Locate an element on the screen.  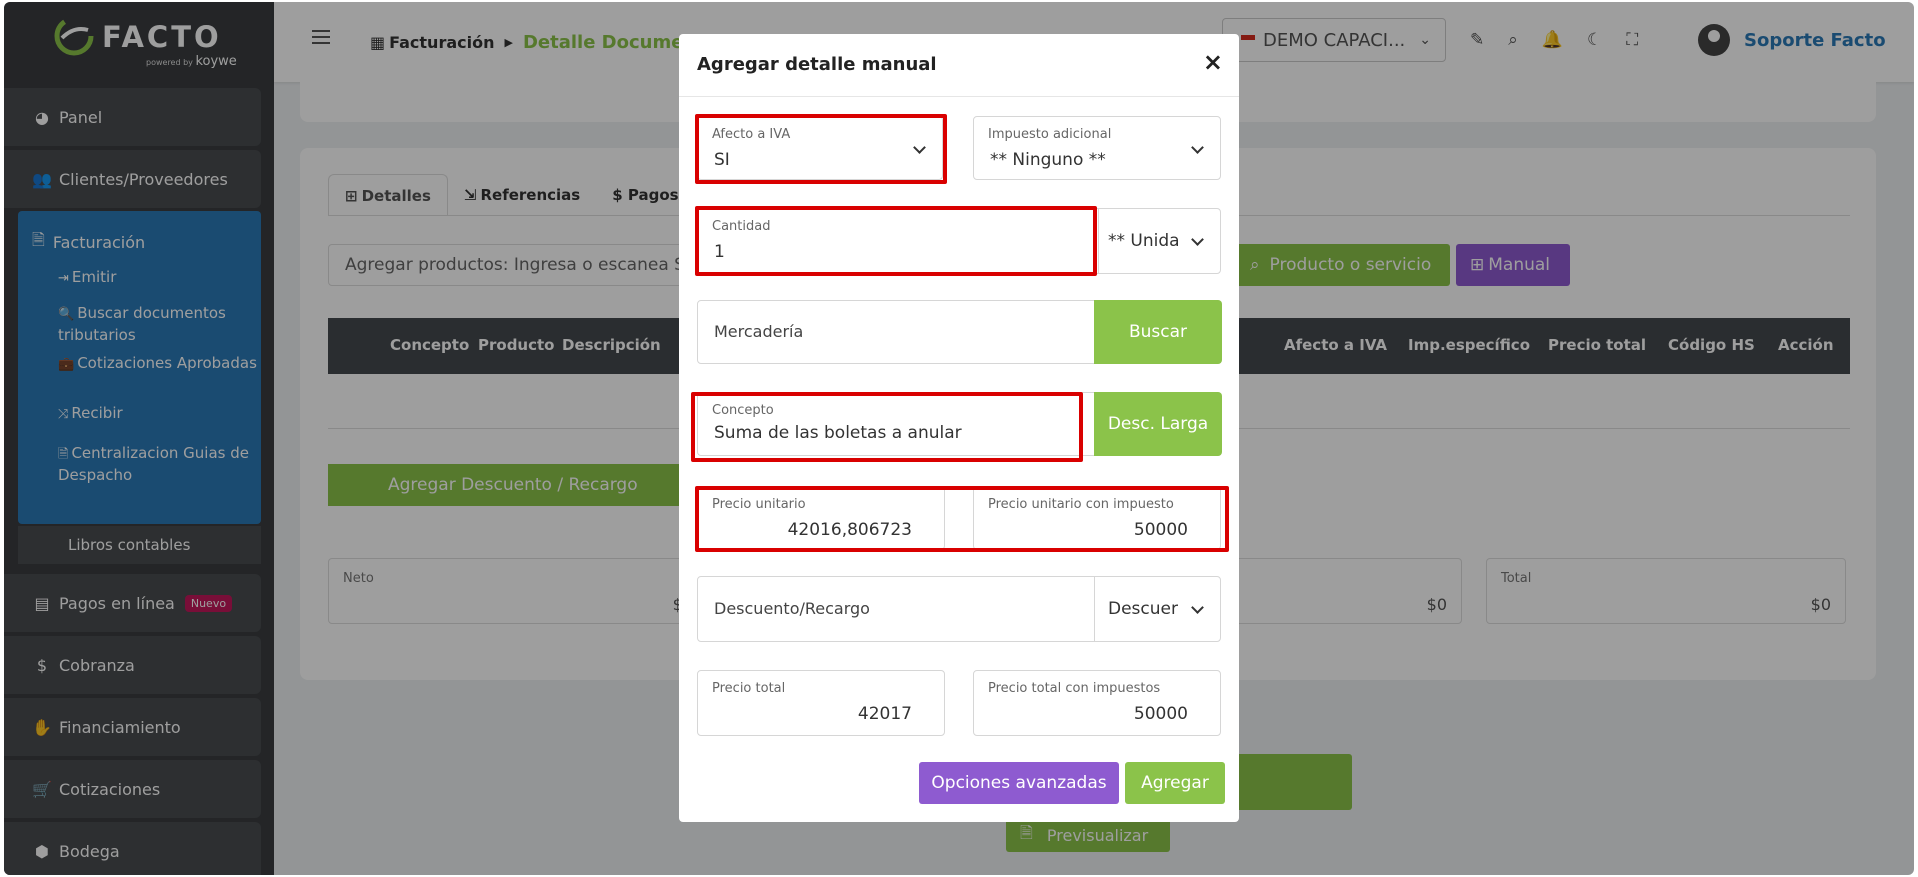
buscar-button: Buscar is located at coordinates (1158, 332).